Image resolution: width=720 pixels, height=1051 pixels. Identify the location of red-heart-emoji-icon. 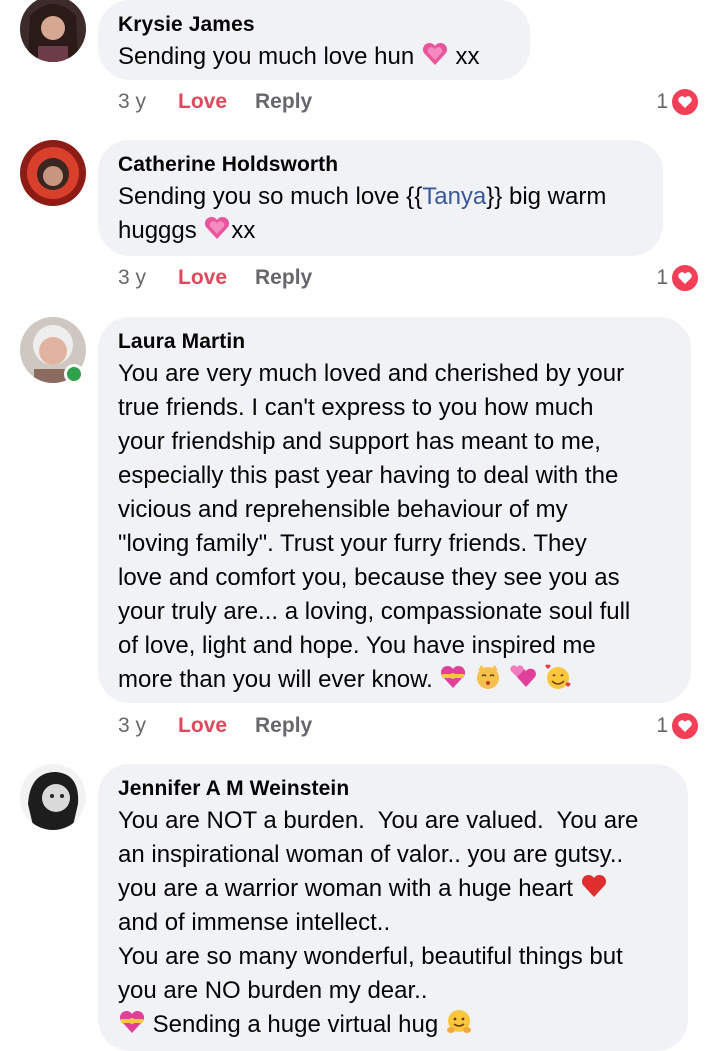
(593, 885).